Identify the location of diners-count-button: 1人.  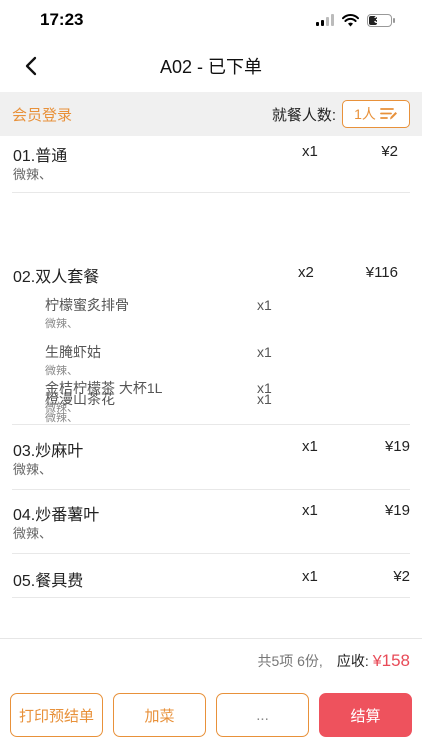
(376, 114).